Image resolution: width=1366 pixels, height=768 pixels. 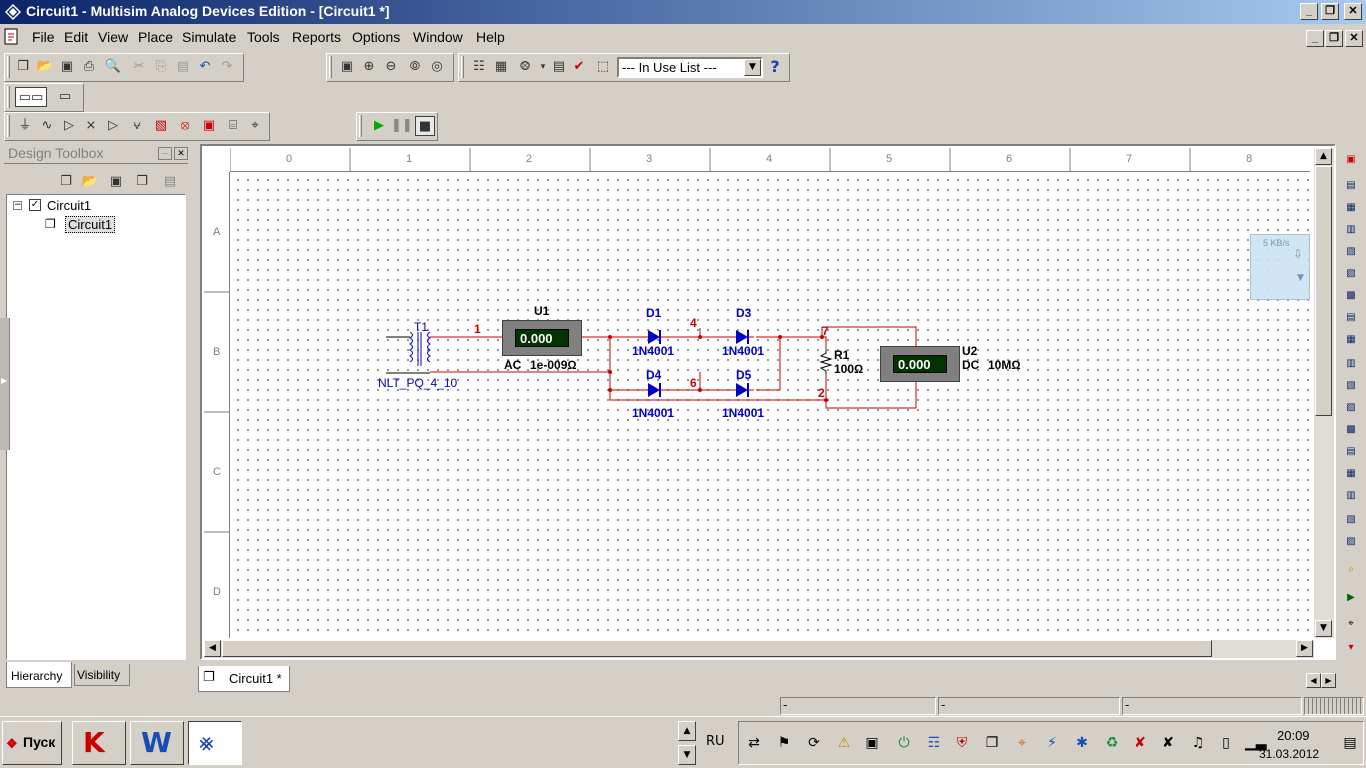 I want to click on collapse-arrow-icon: ▼, so click(x=1300, y=278).